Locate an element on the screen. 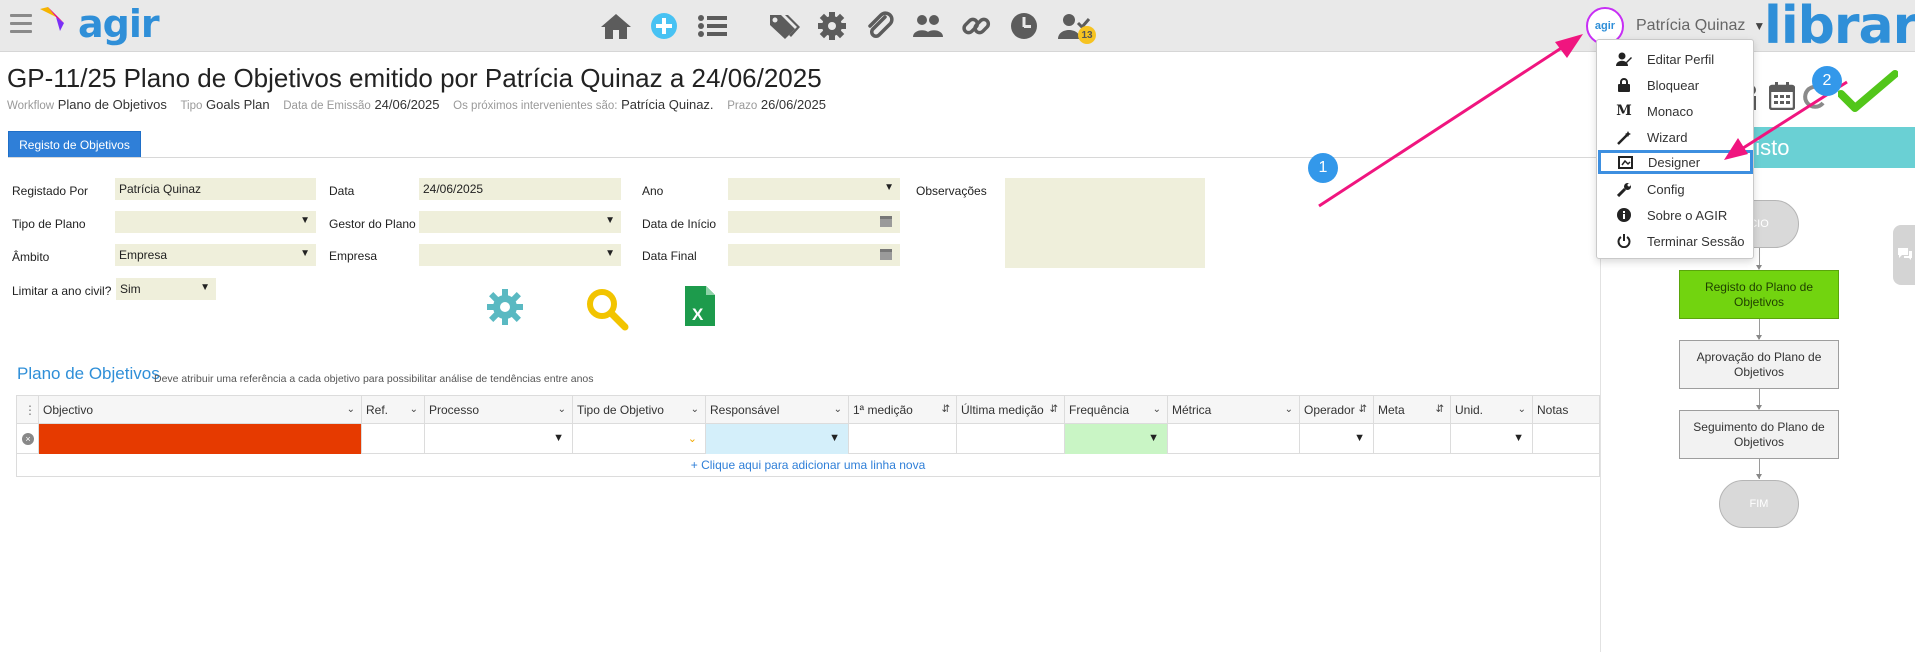  tipo-plano-label: Tipo de Plano is located at coordinates (49, 224).